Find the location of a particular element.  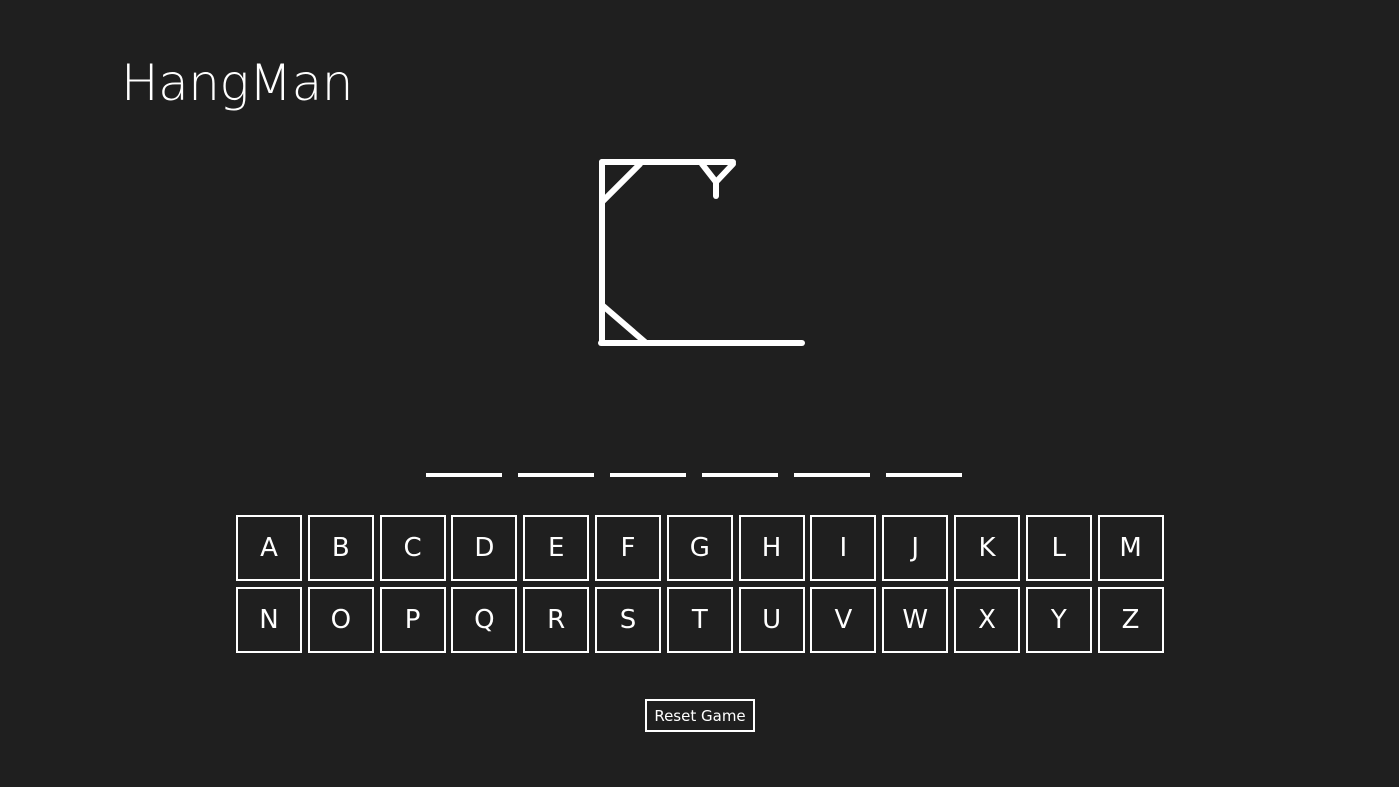

letter-key-u: U is located at coordinates (771, 620).